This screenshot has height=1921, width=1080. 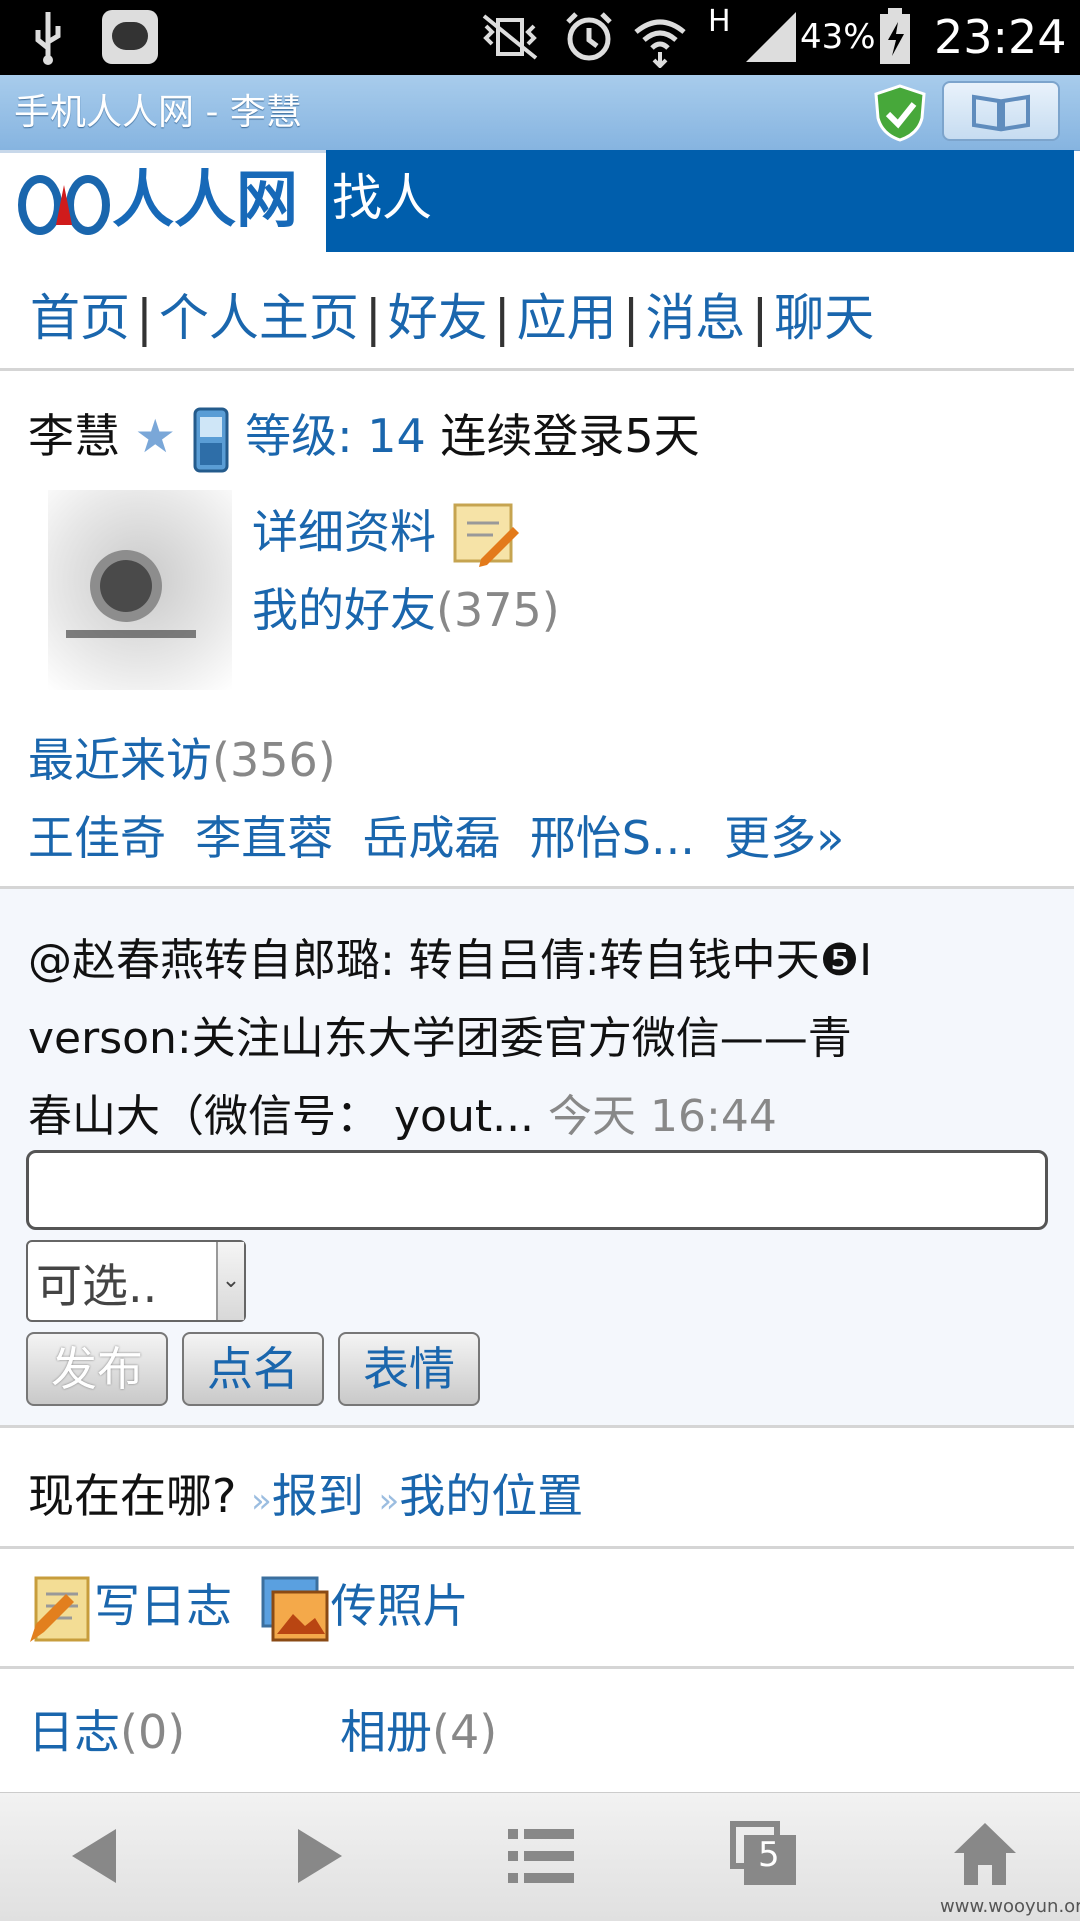 I want to click on privacy-select-value: 可选.., so click(x=97, y=1286).